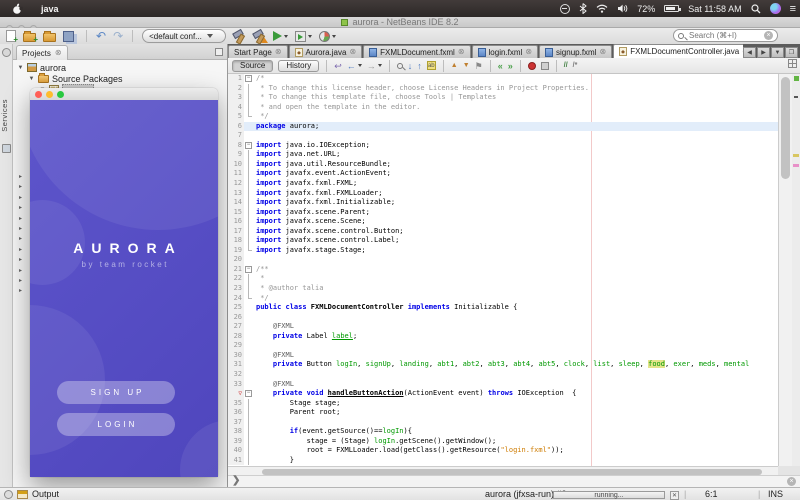 This screenshot has width=800, height=500. I want to click on output-group-icon, so click(8, 494).